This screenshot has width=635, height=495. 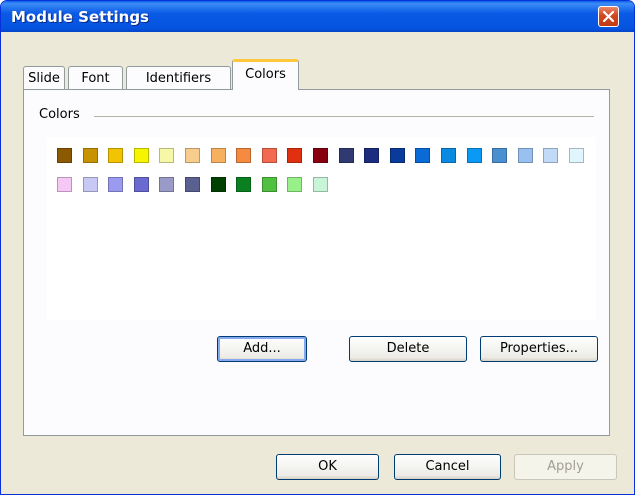 I want to click on cancel-button: Cancel, so click(x=447, y=467).